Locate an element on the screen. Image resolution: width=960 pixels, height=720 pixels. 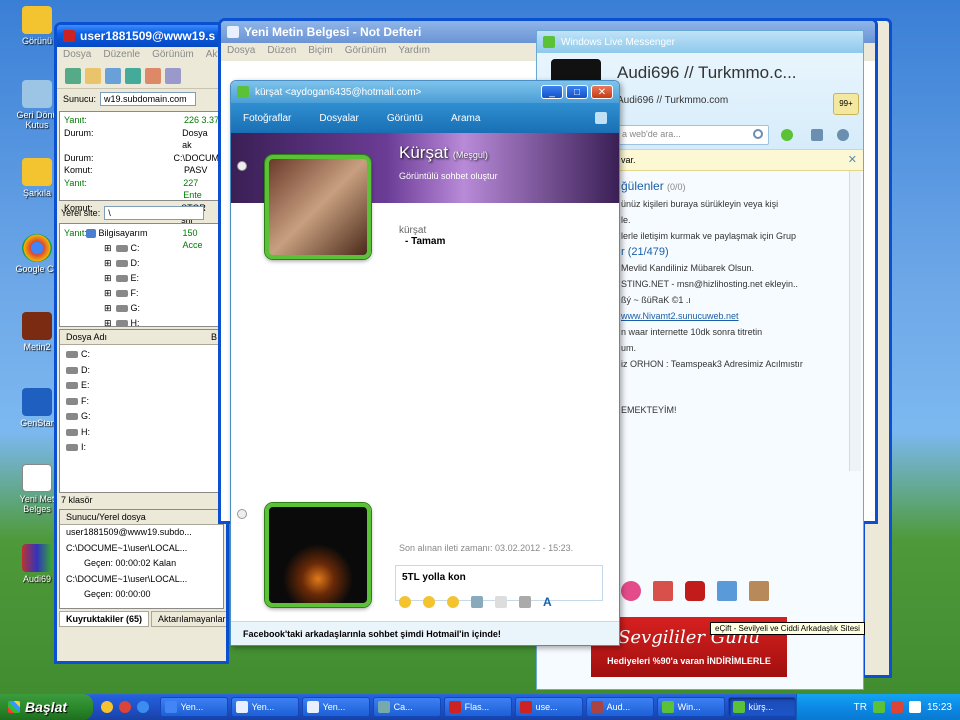
transfer-icon is located at coordinates (153, 76).